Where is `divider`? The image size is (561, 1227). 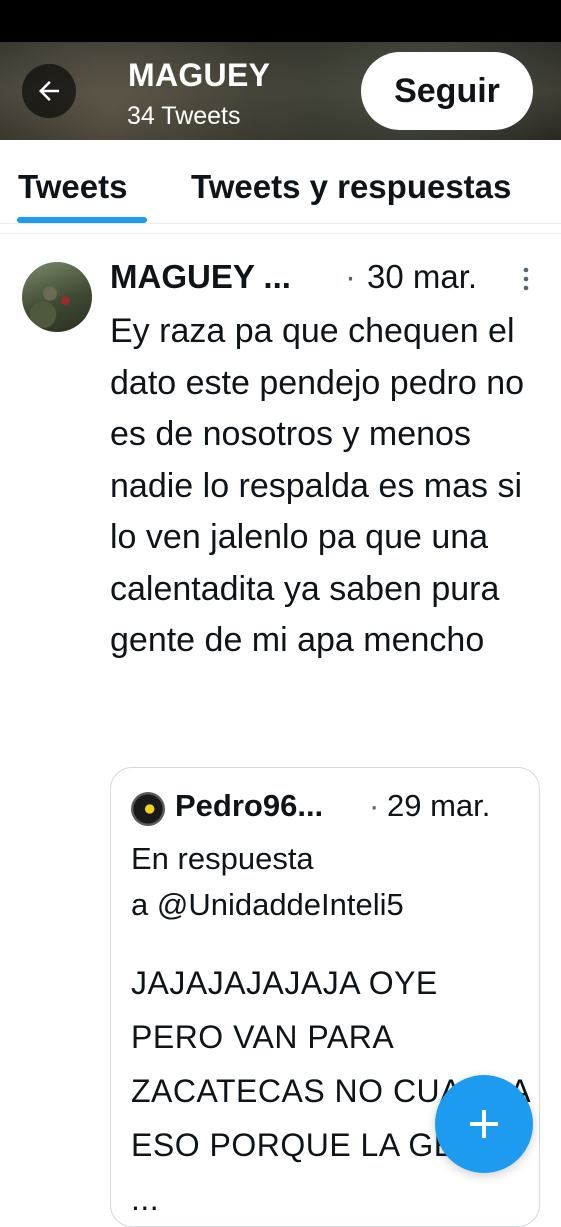
divider is located at coordinates (280, 233).